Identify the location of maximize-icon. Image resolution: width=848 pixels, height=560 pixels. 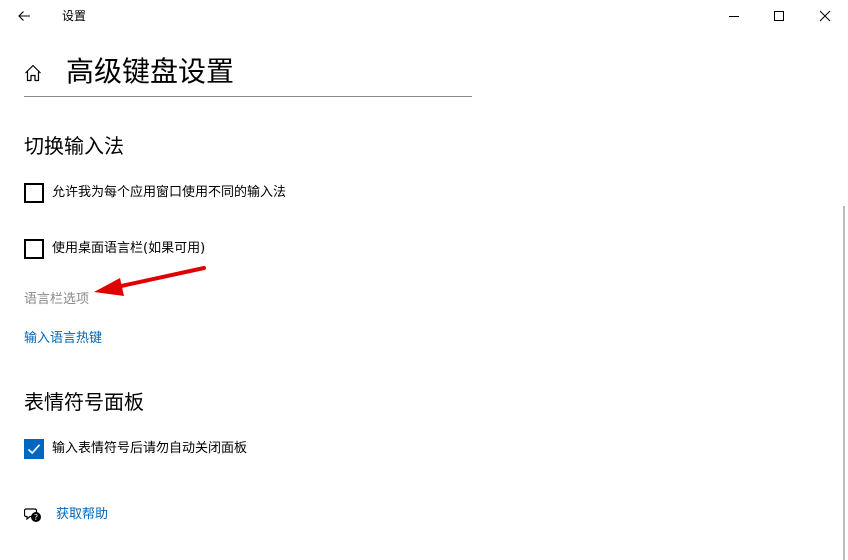
(779, 16).